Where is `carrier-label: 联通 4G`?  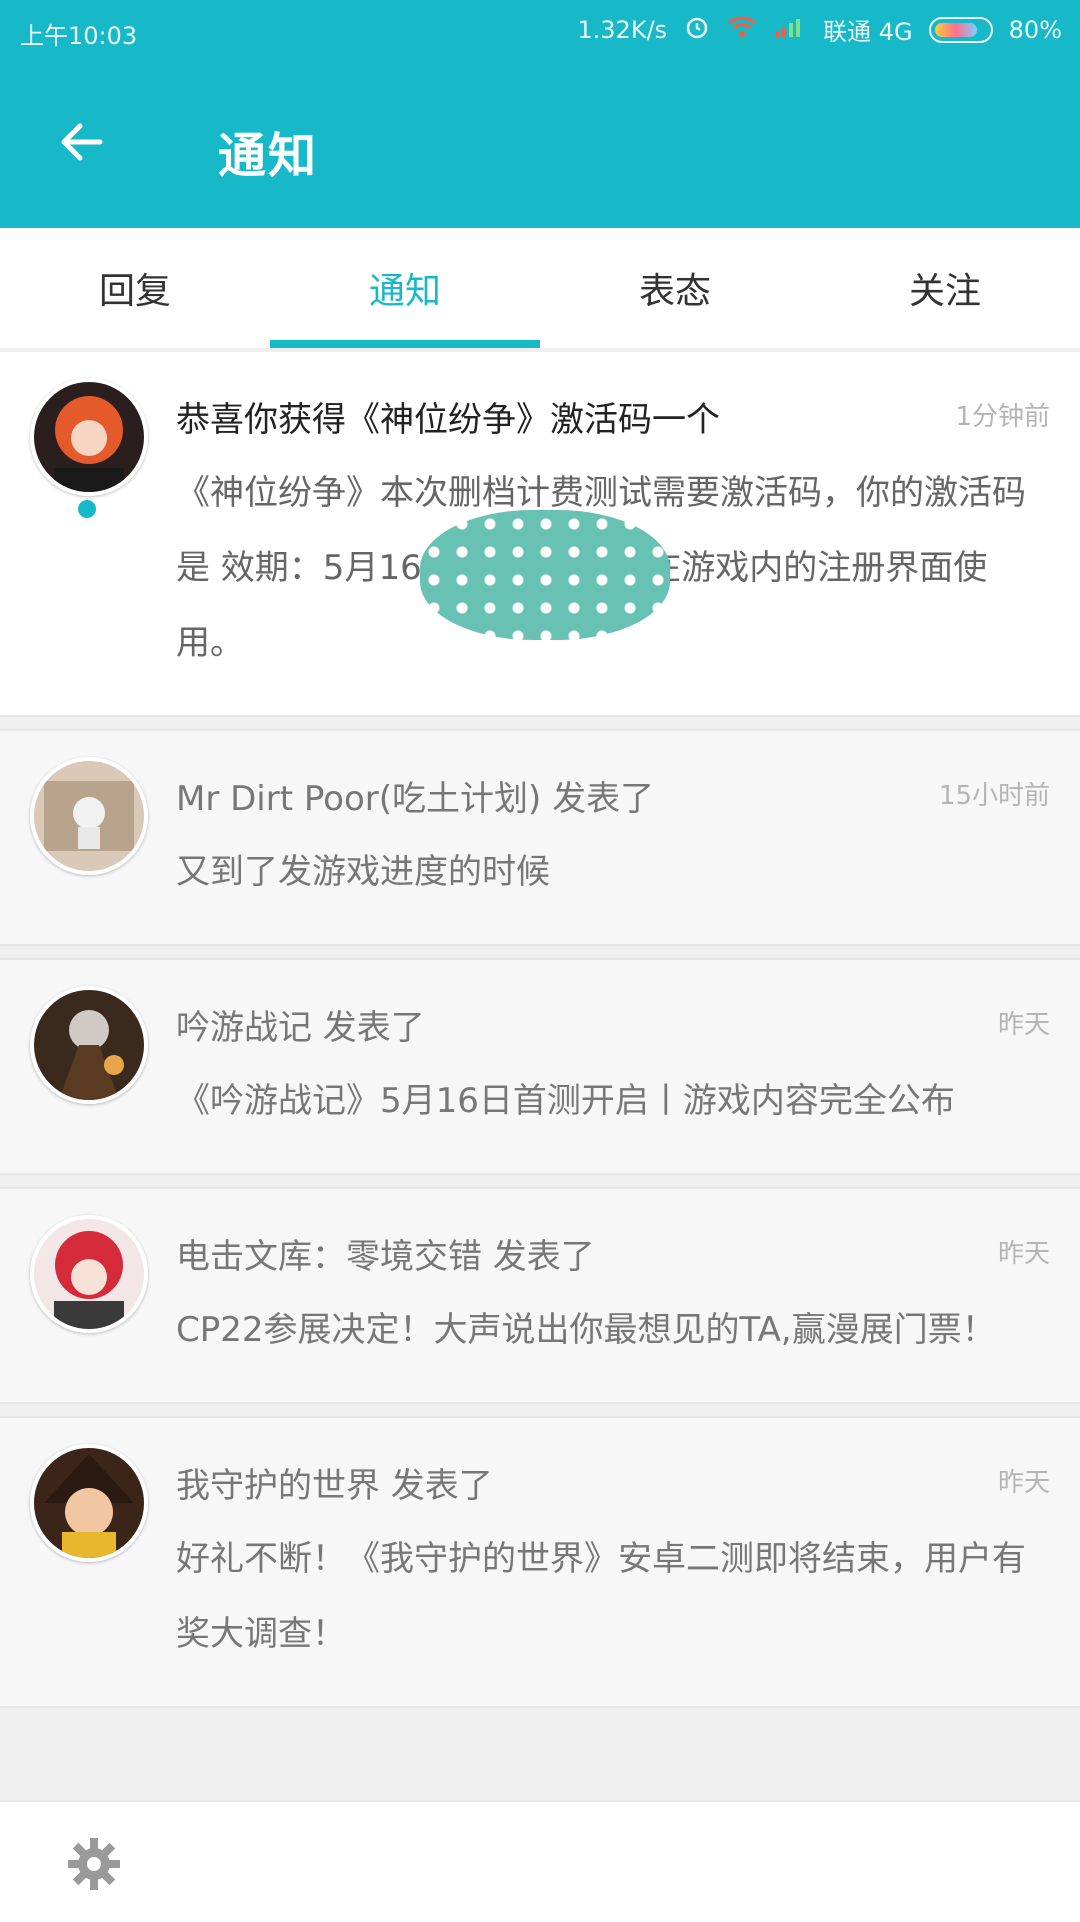 carrier-label: 联通 4G is located at coordinates (868, 32).